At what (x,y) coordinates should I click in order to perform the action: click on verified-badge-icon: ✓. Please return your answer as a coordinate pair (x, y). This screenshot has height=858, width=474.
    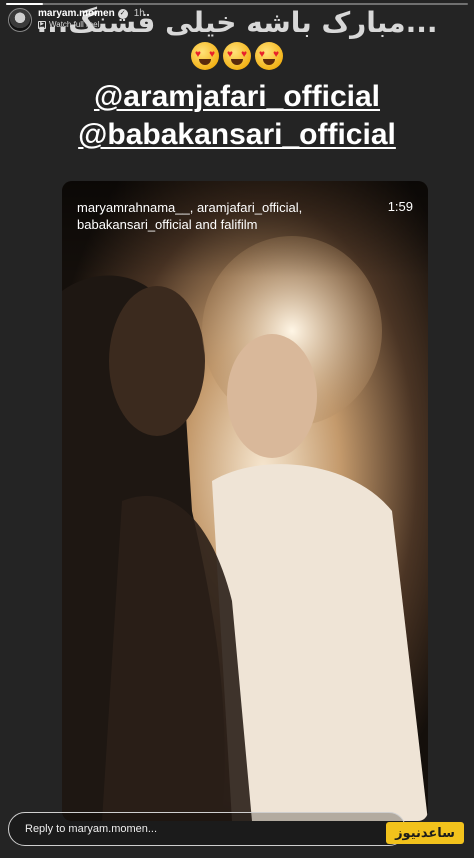
    Looking at the image, I should click on (122, 13).